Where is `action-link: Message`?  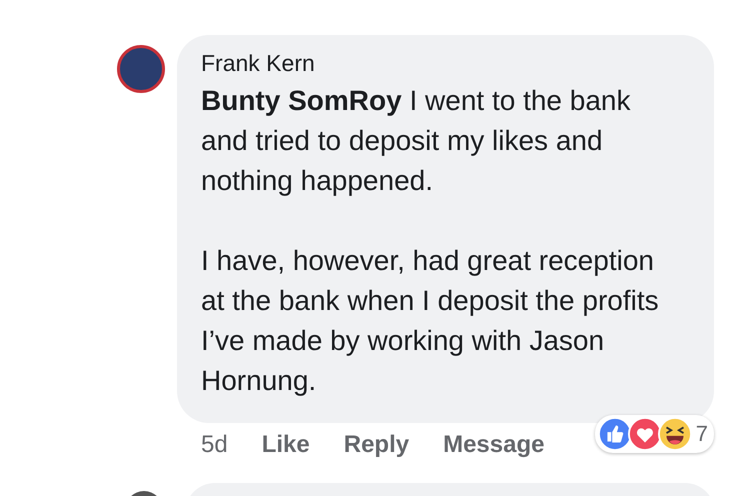 action-link: Message is located at coordinates (493, 445).